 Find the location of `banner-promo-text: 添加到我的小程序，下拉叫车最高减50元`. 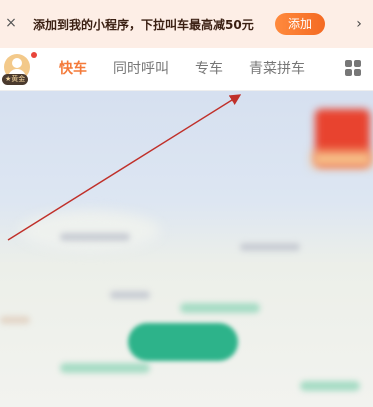

banner-promo-text: 添加到我的小程序，下拉叫车最高减50元 is located at coordinates (143, 25).